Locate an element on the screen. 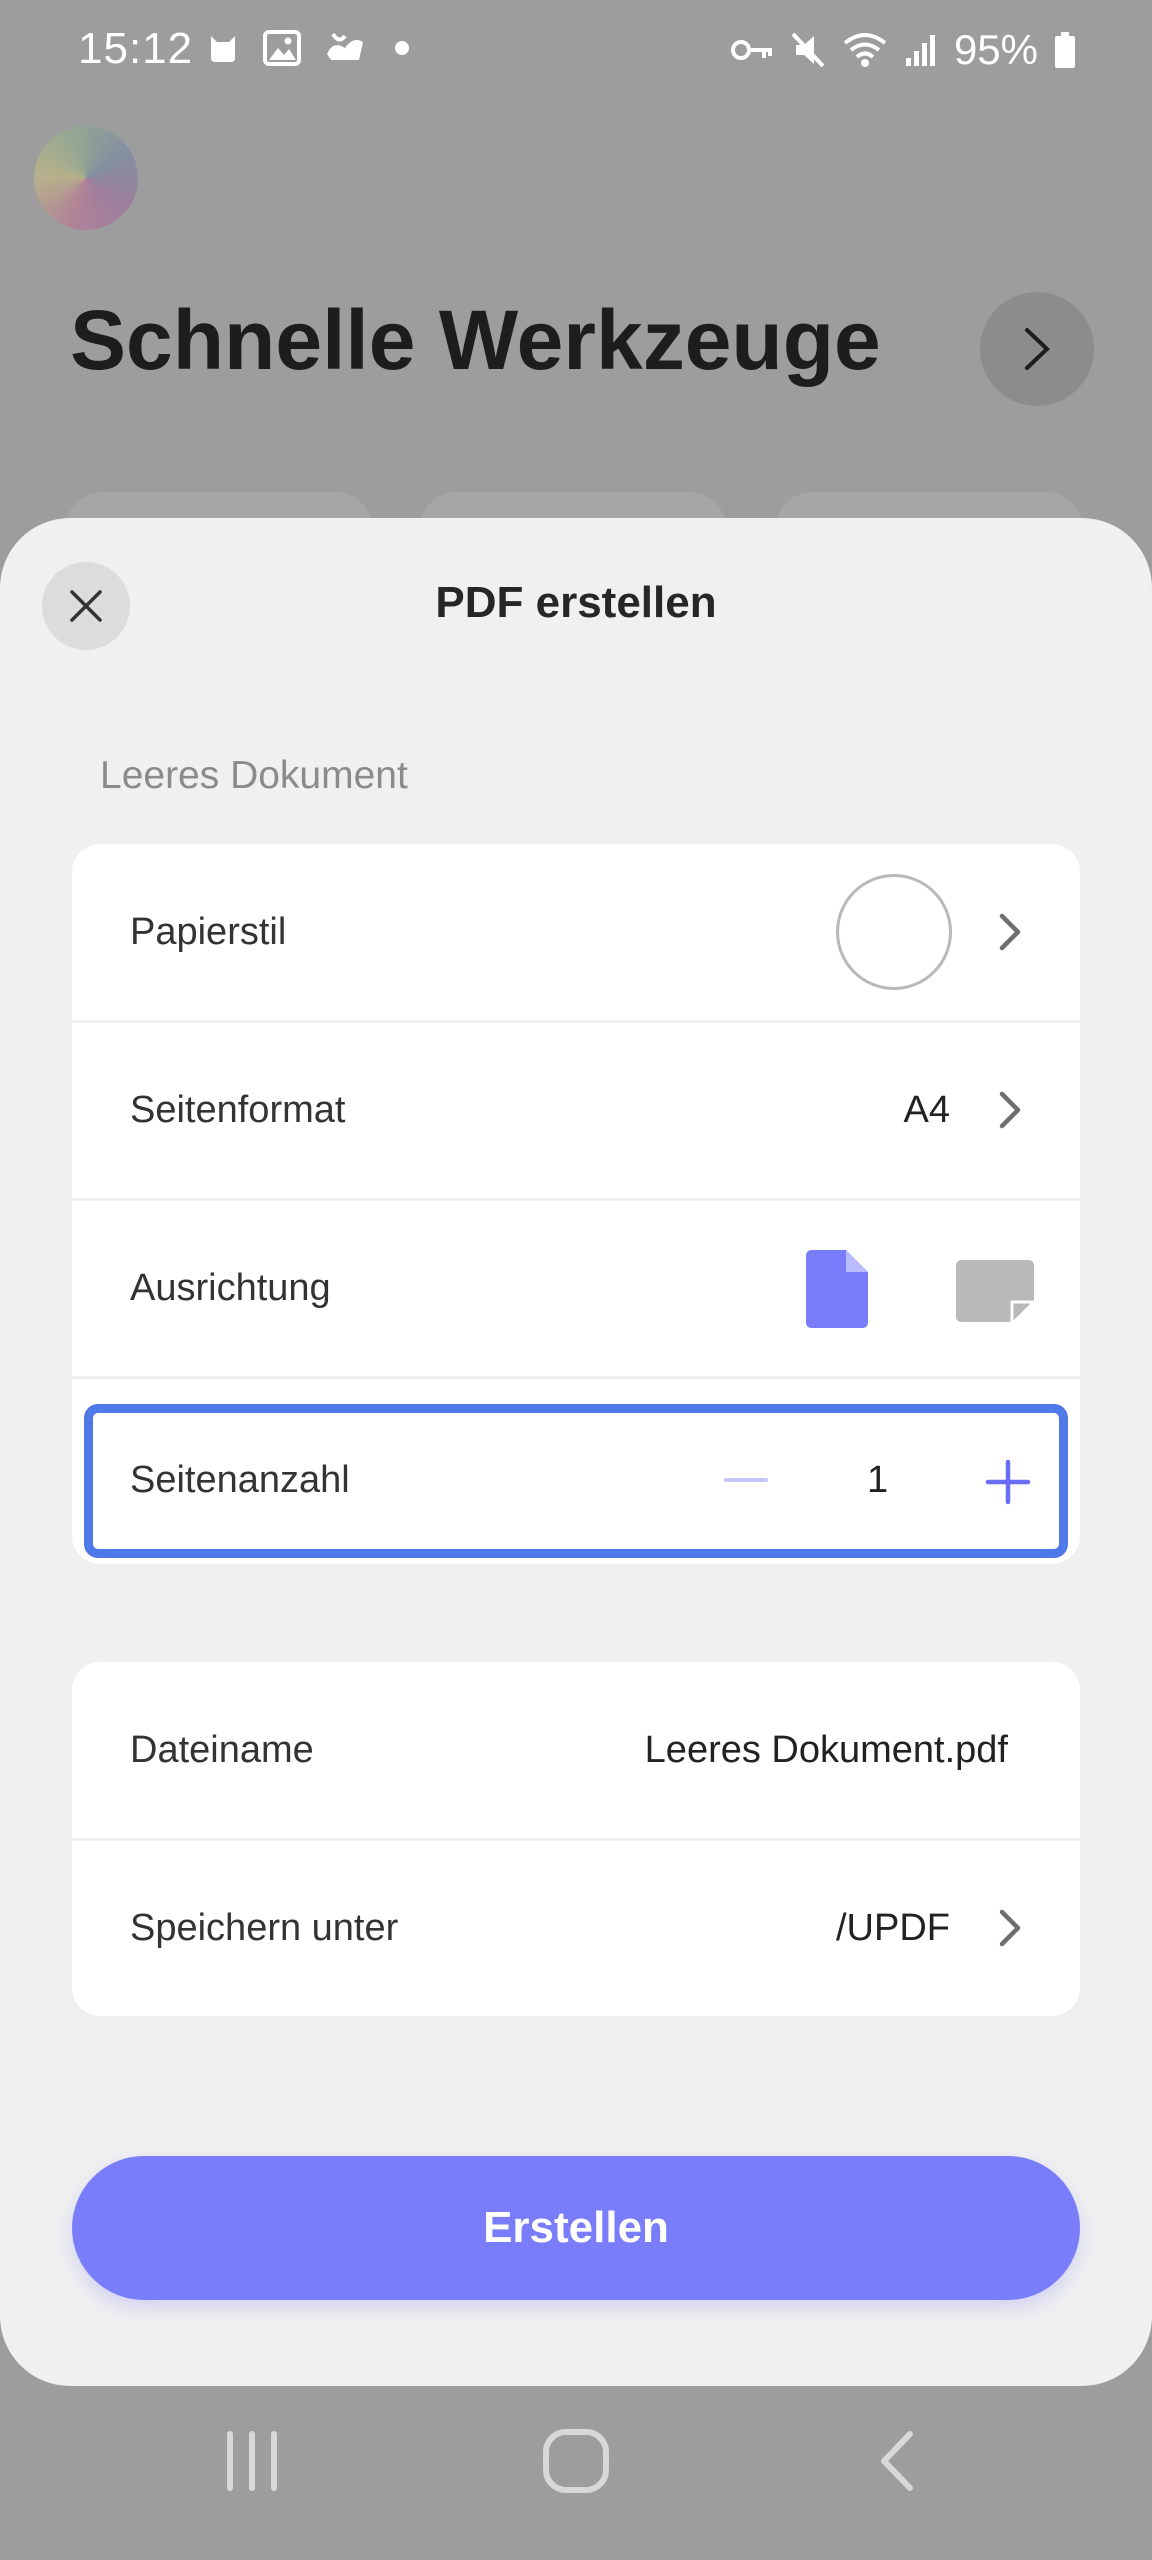  cat-notification-icon is located at coordinates (223, 49).